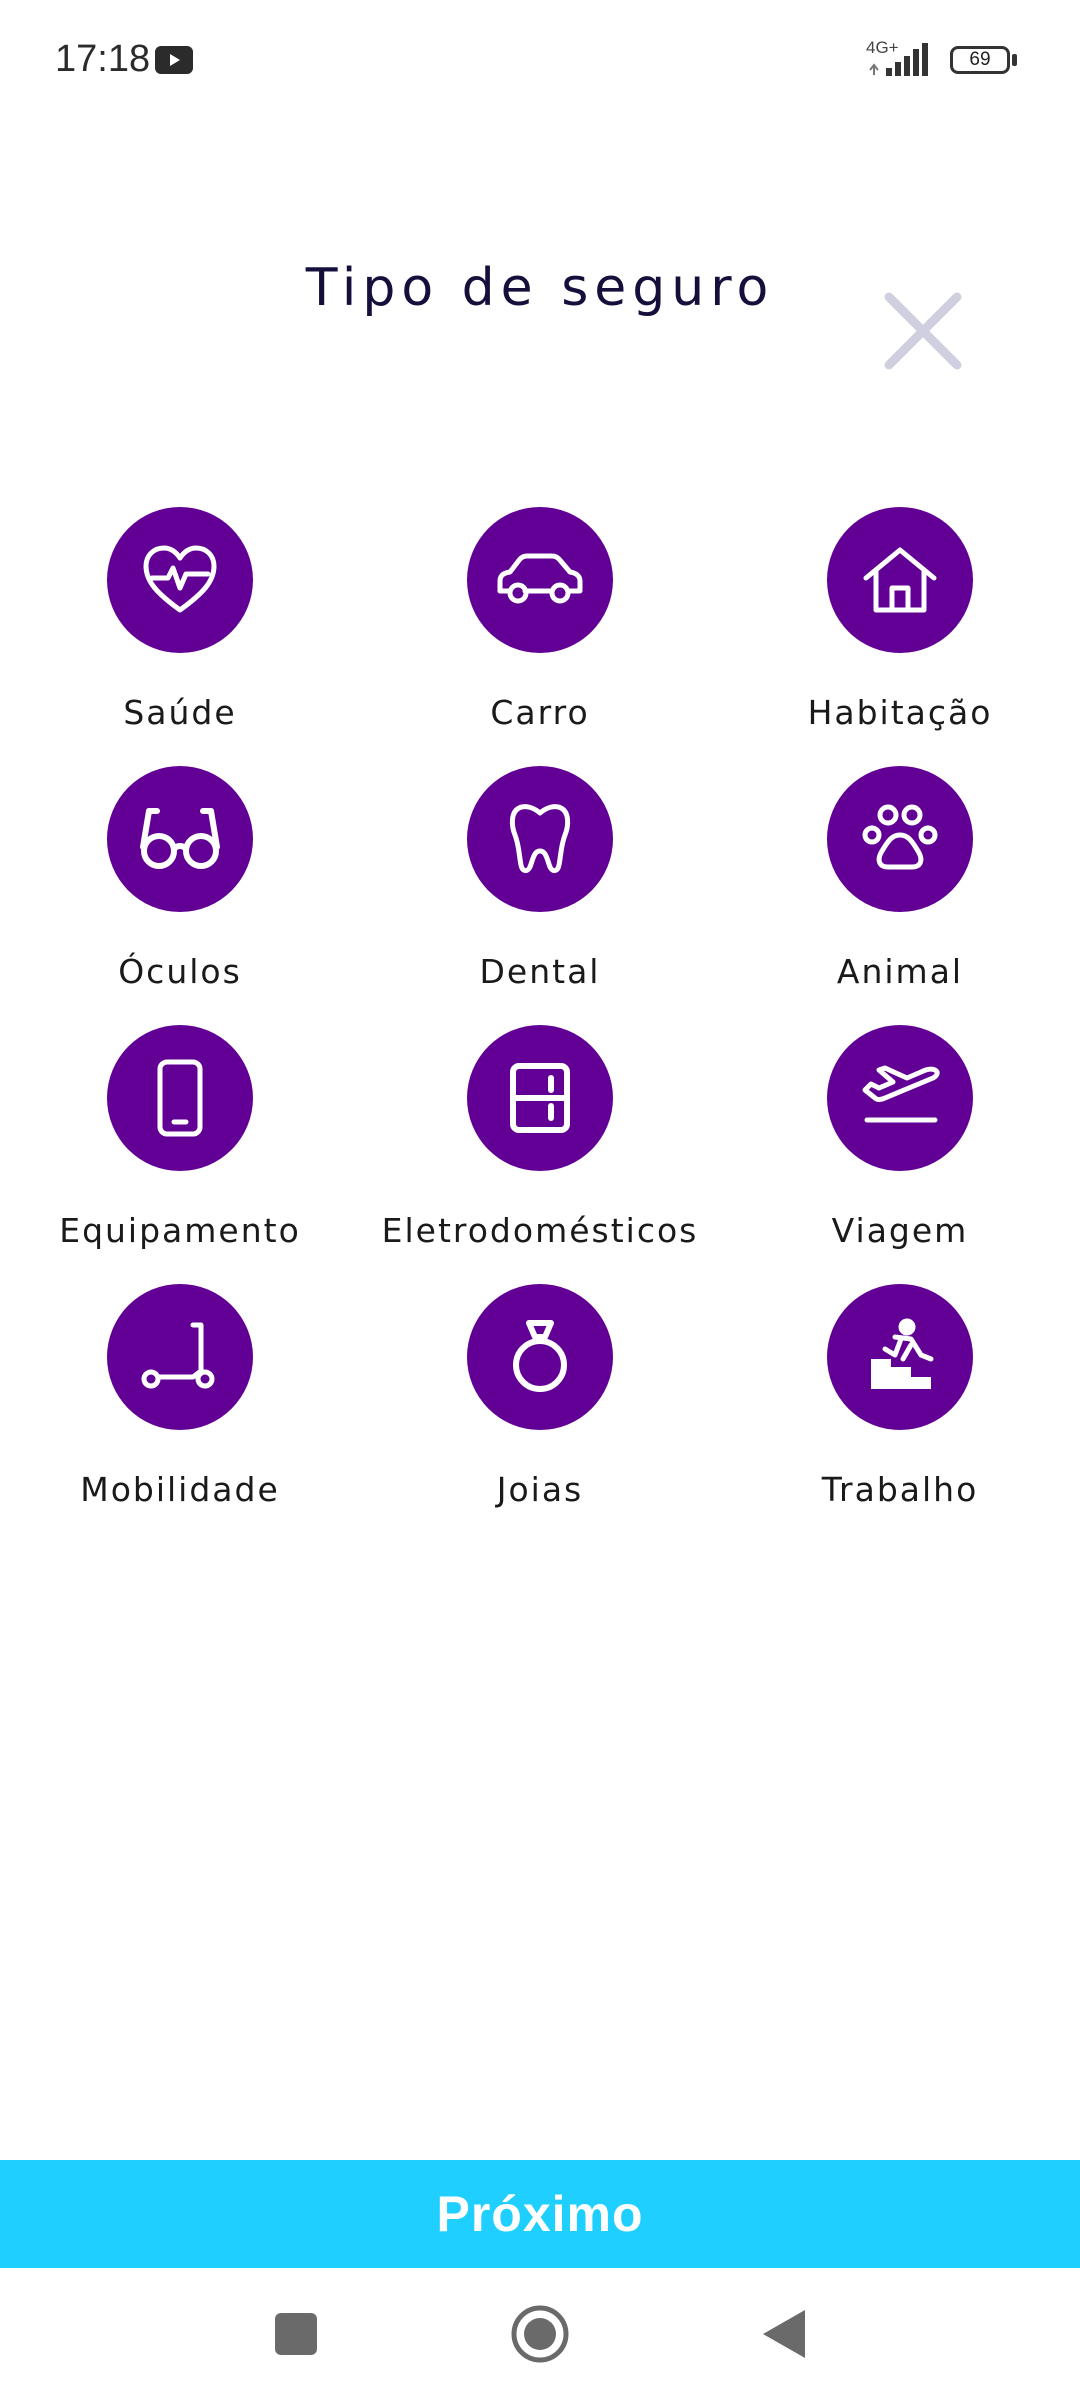  I want to click on category-eletrodomesticos: Eletrodomésticos, so click(540, 1152).